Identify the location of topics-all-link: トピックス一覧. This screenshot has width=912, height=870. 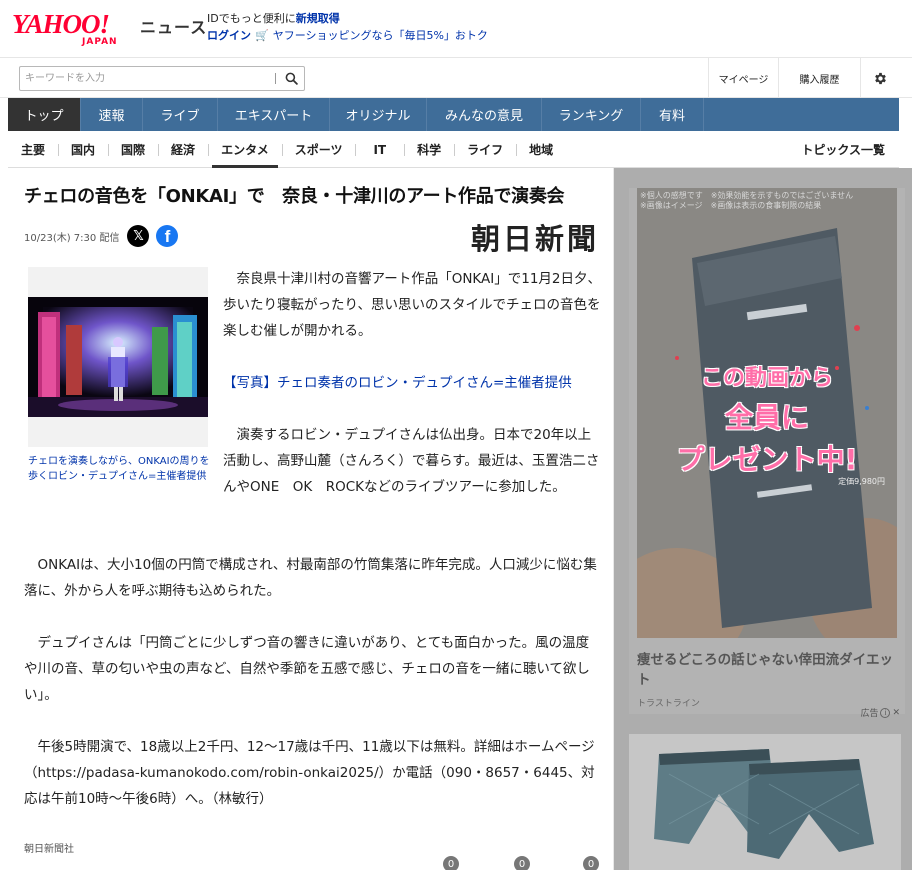
(843, 149).